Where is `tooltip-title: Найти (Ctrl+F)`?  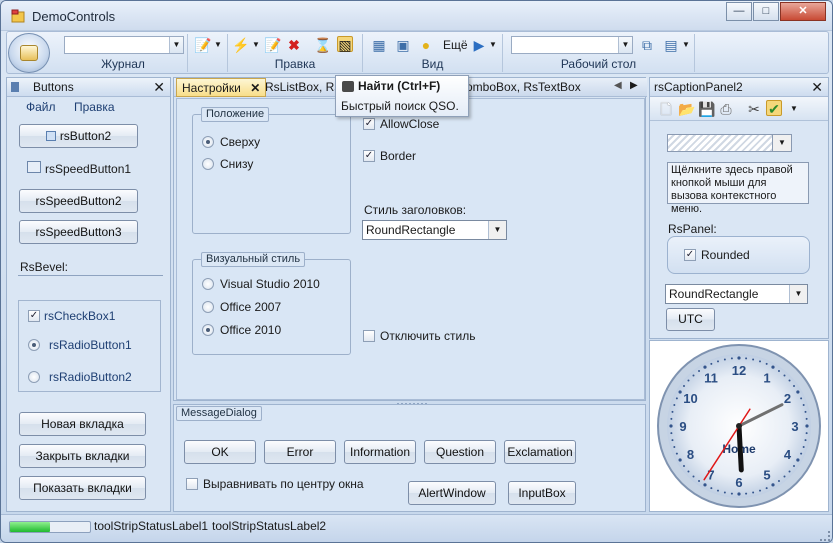
tooltip-title: Найти (Ctrl+F) is located at coordinates (399, 86).